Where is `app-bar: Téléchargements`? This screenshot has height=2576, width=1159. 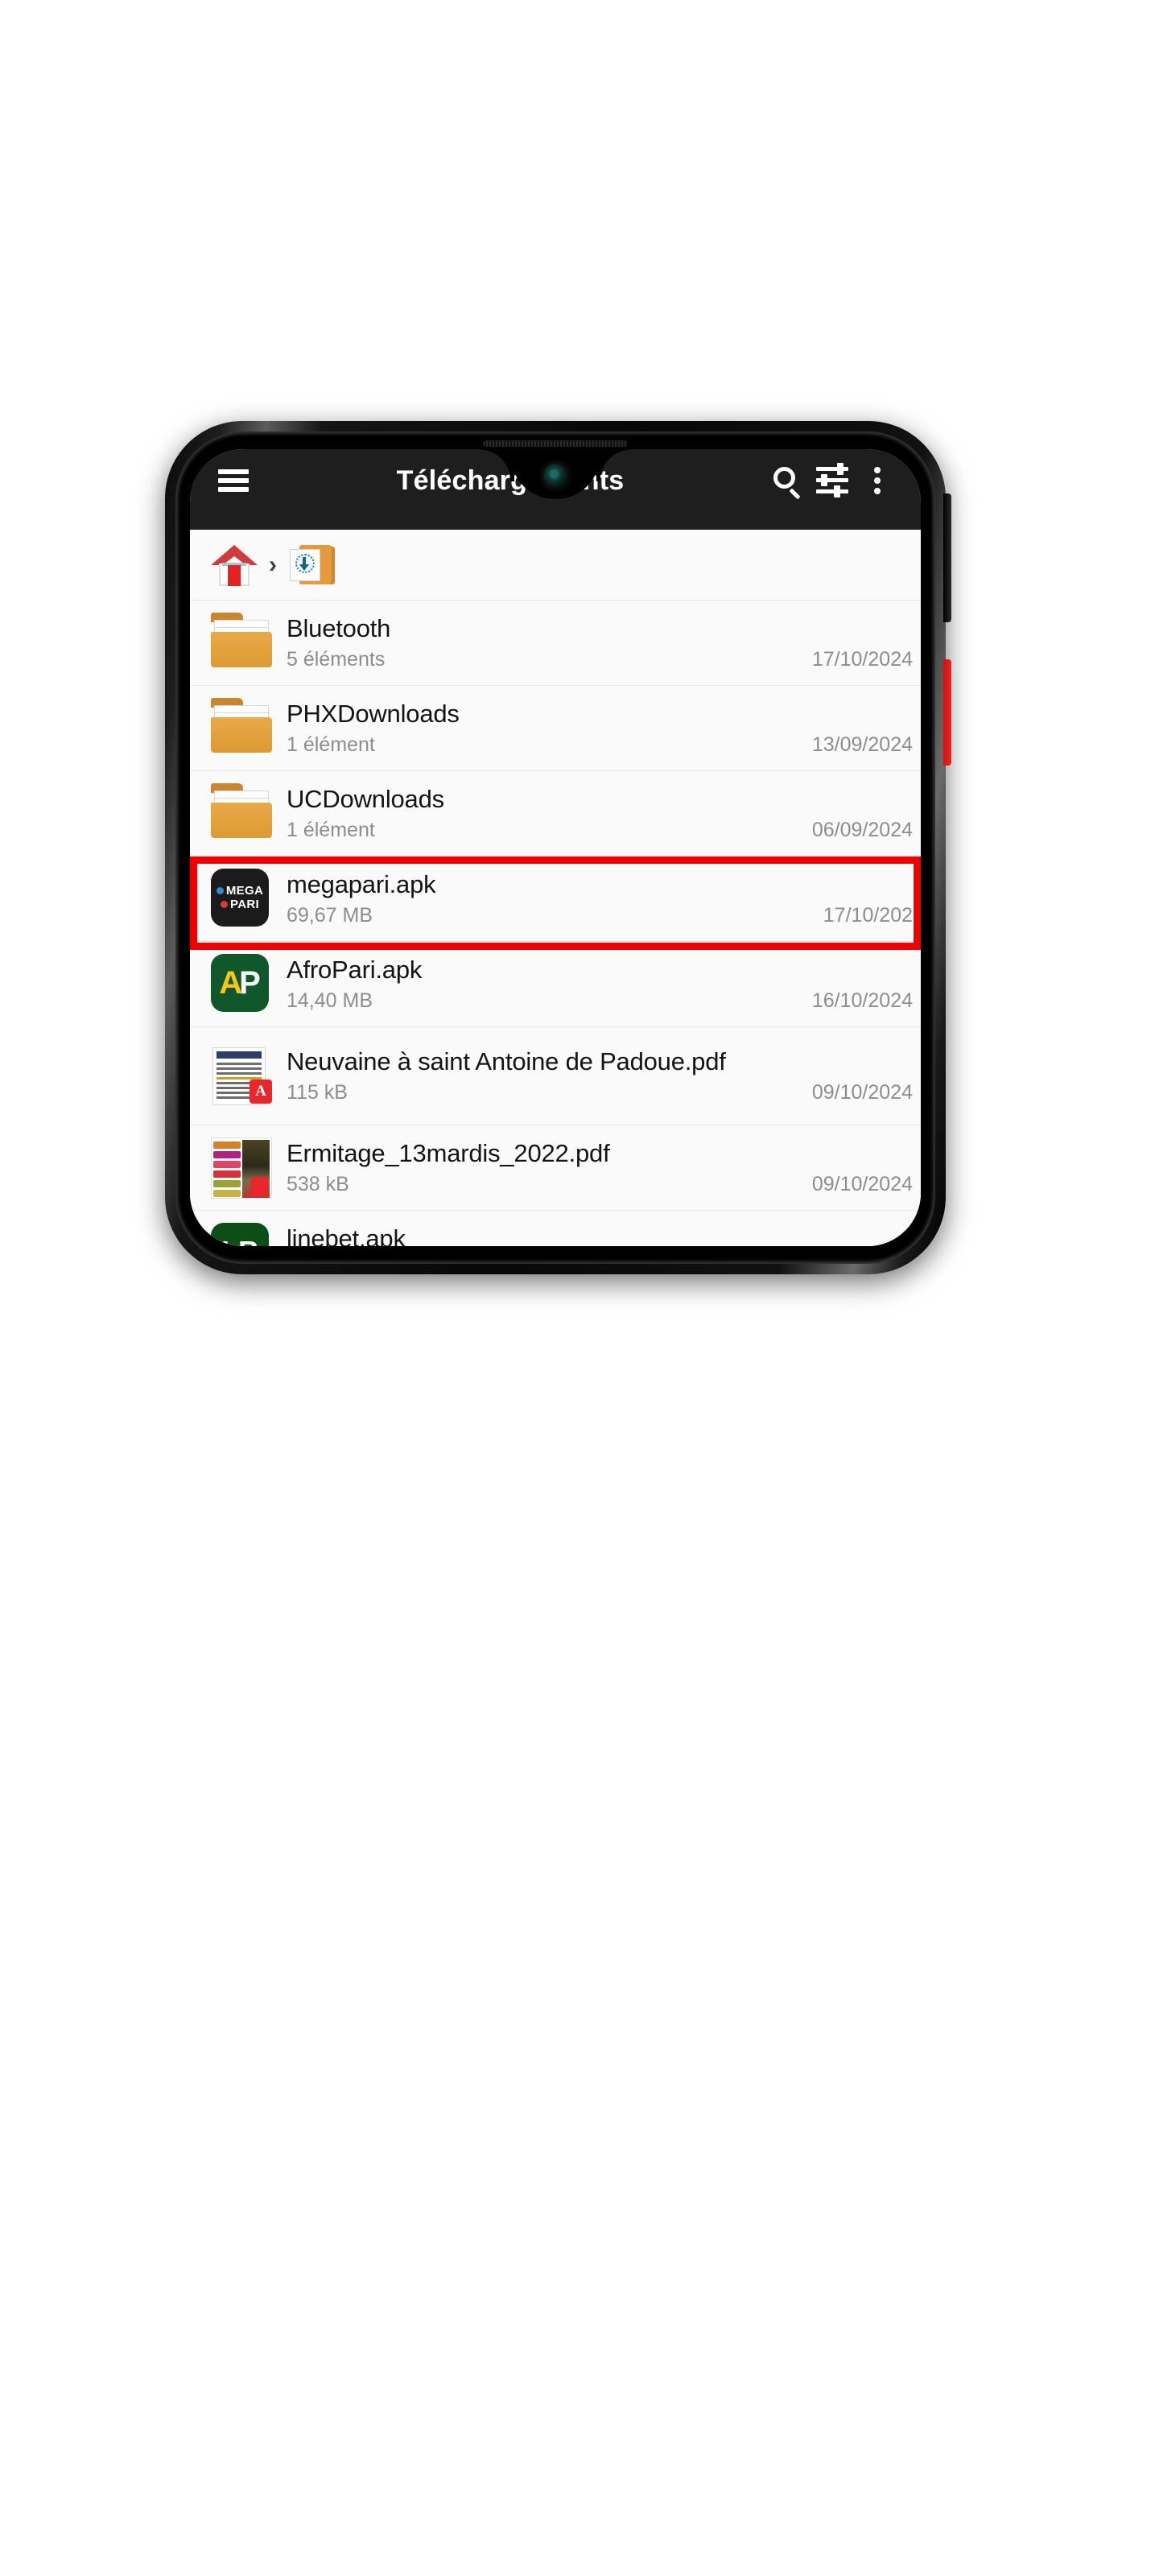 app-bar: Téléchargements is located at coordinates (555, 489).